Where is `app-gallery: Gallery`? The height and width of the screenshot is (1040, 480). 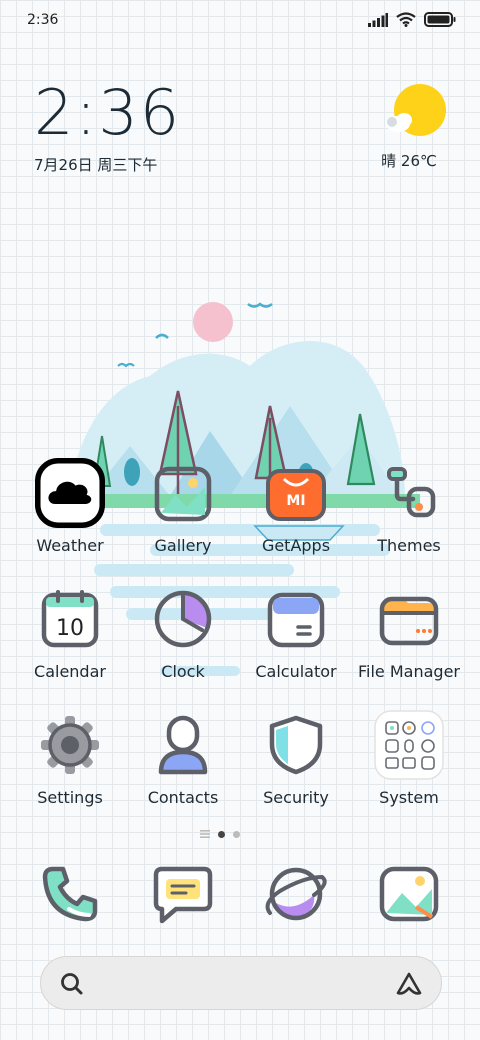
app-gallery: Gallery is located at coordinates (183, 506).